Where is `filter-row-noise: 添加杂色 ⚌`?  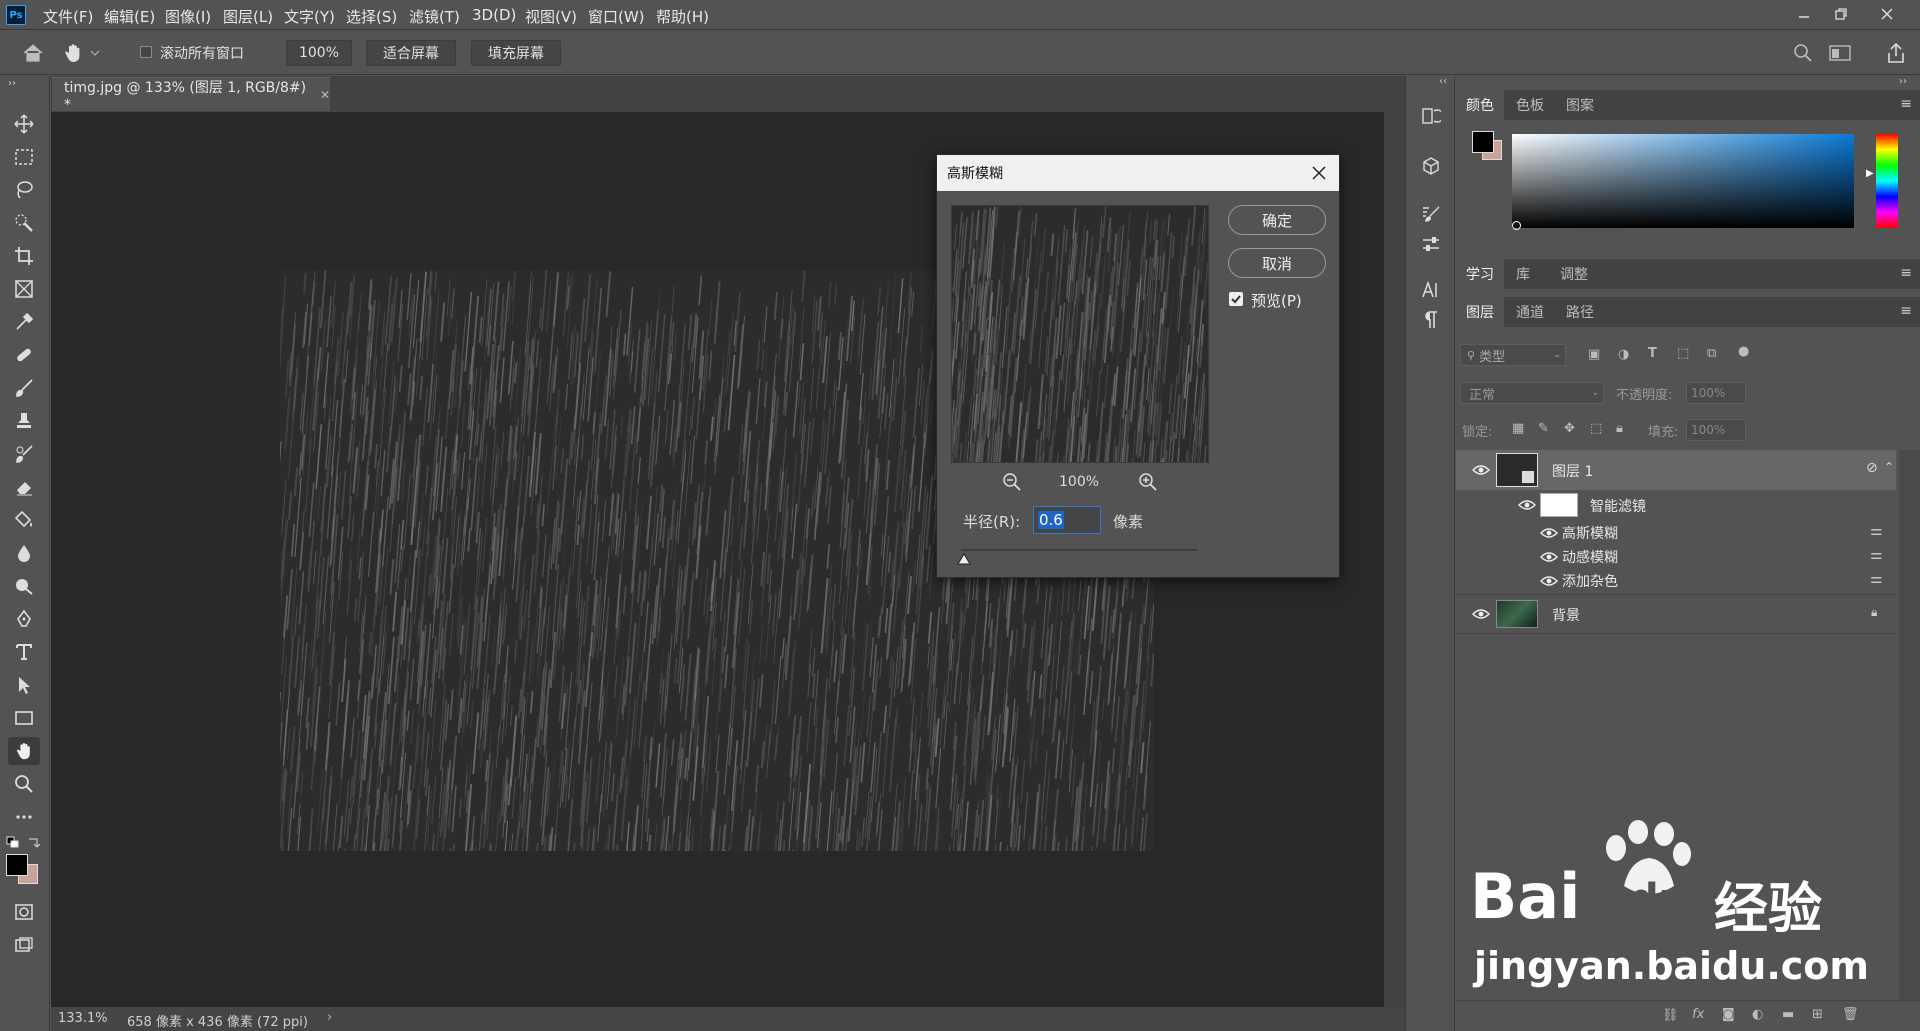 filter-row-noise: 添加杂色 ⚌ is located at coordinates (1676, 580).